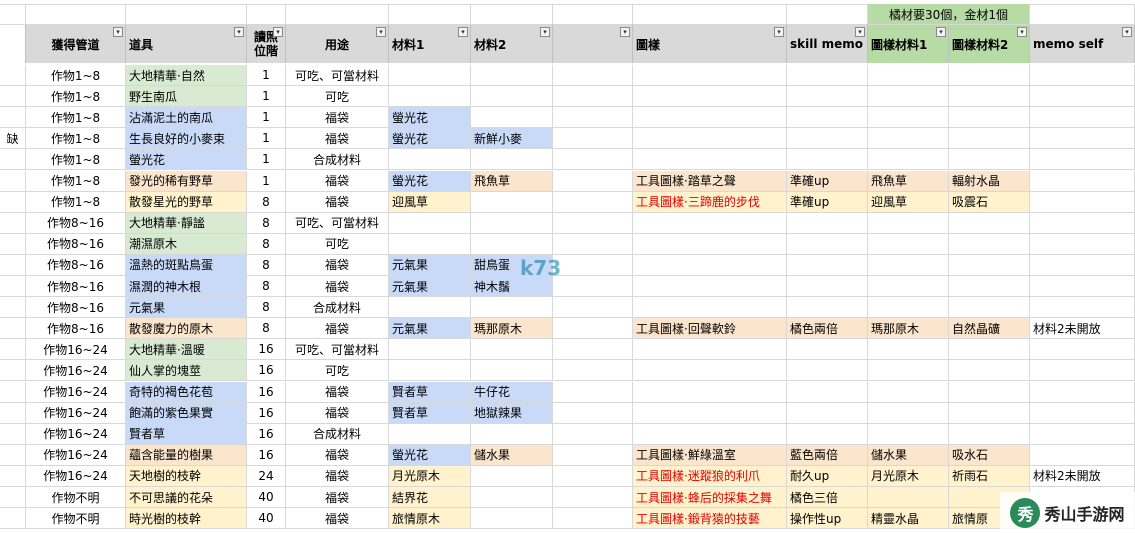 The width and height of the screenshot is (1135, 533). What do you see at coordinates (266, 476) in the screenshot?
I see `cell-lv: 24` at bounding box center [266, 476].